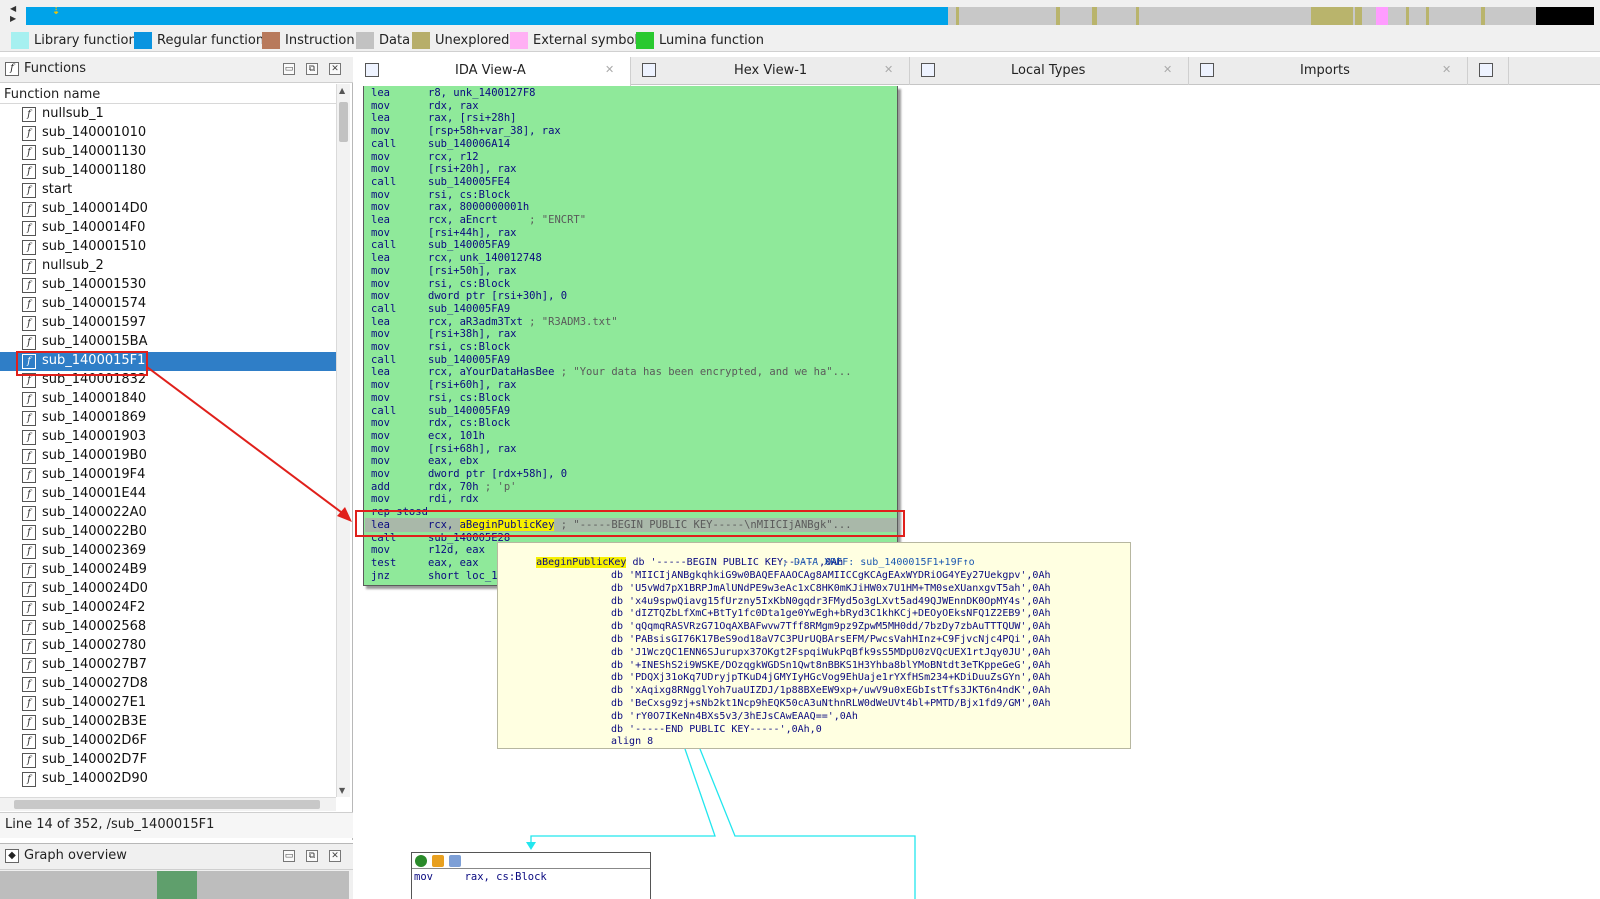 The width and height of the screenshot is (1600, 899). Describe the element at coordinates (494, 322) in the screenshot. I see `disassembly-line: lea rcx, aR3adm3Txt ; "R3ADM3.txt"` at that location.